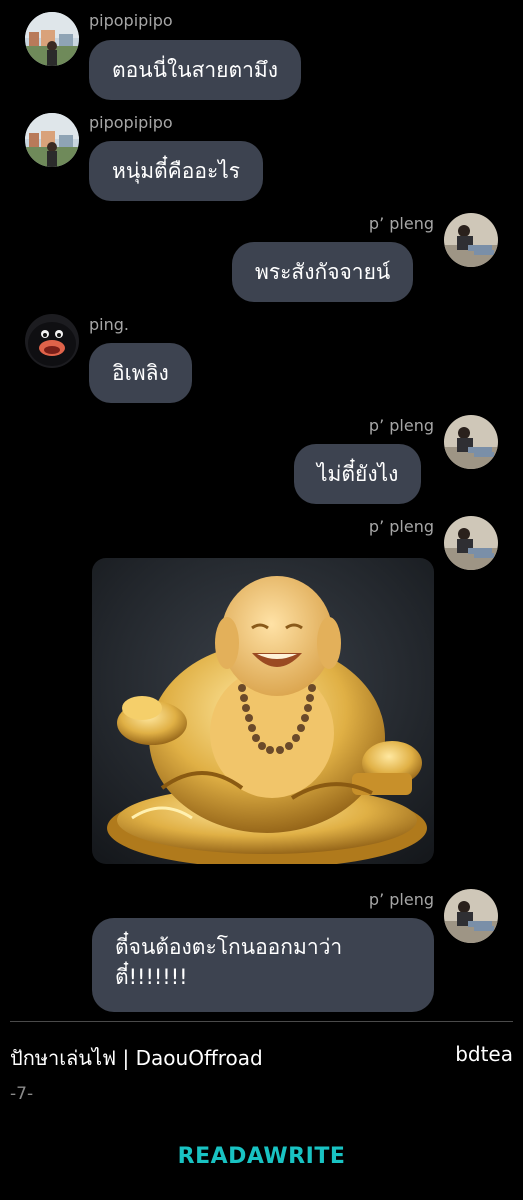 This screenshot has width=523, height=1200. What do you see at coordinates (109, 324) in the screenshot?
I see `sender-name: ping.` at bounding box center [109, 324].